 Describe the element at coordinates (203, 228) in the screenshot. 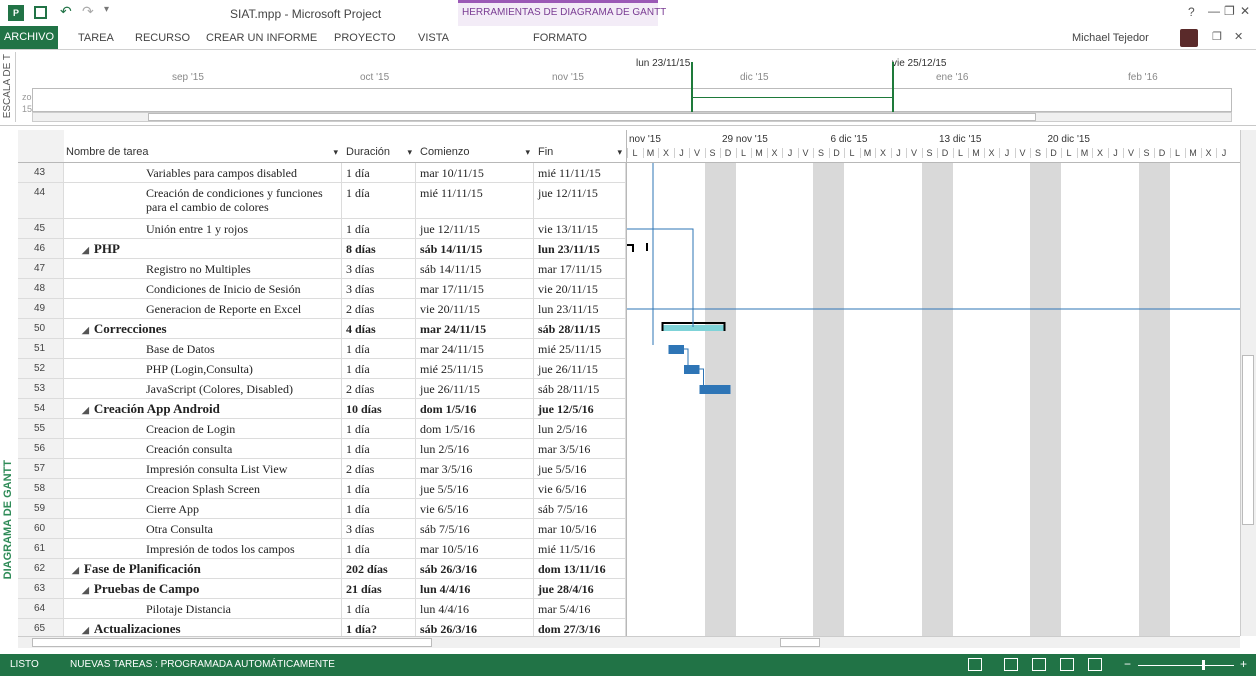

I see `task-name: Unión entre 1 y rojos` at that location.